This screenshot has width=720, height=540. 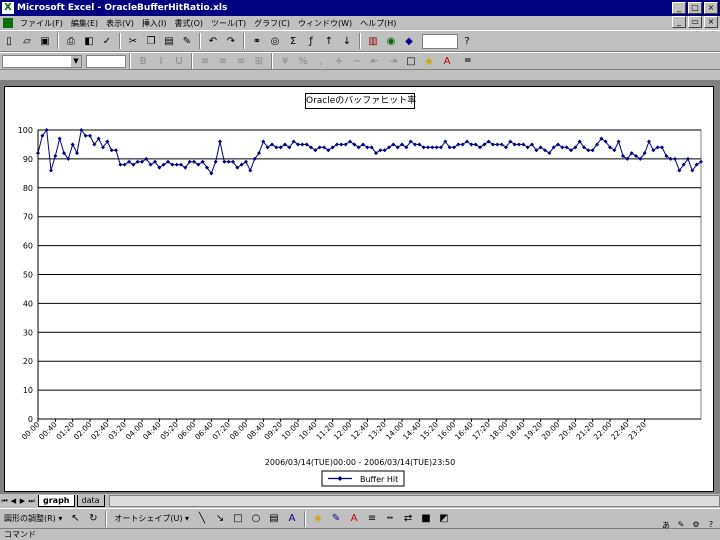 I want to click on horizontal-scrollbar, so click(x=414, y=501).